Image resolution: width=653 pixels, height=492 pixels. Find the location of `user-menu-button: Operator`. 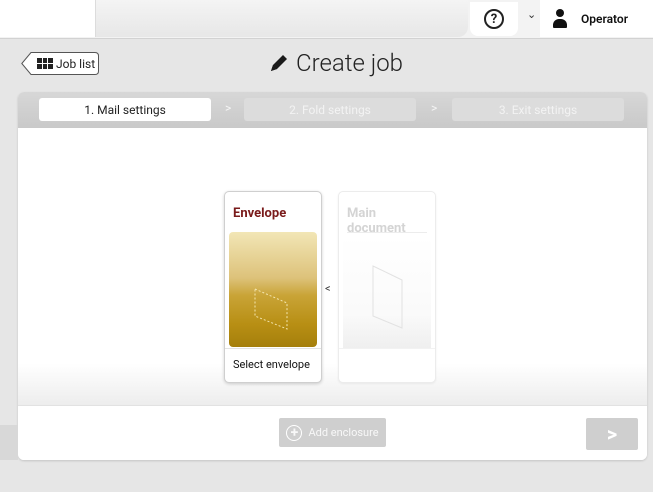

user-menu-button: Operator is located at coordinates (596, 18).